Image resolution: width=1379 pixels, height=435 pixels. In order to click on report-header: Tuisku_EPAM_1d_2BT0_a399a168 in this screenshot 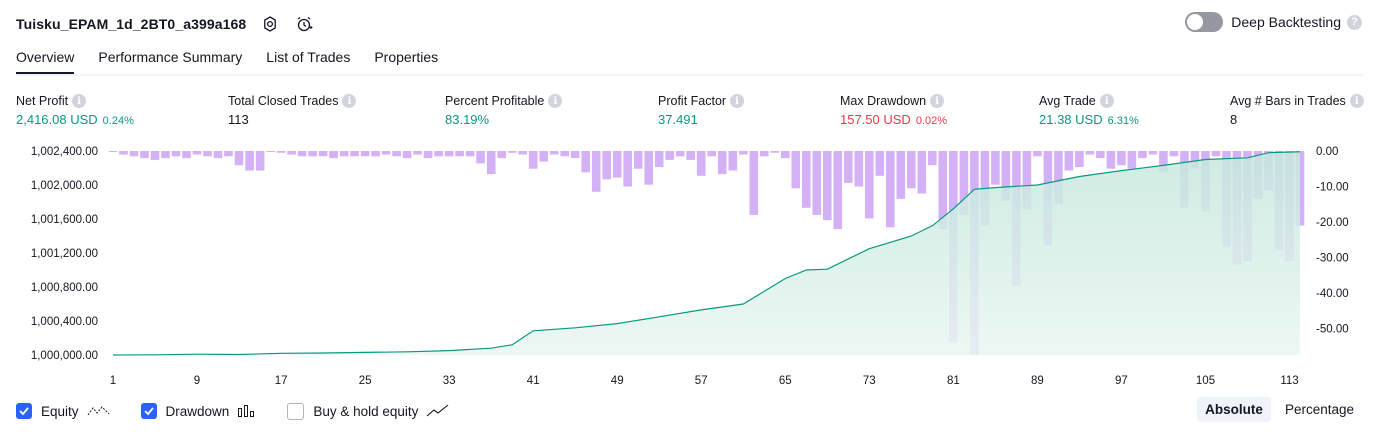, I will do `click(165, 24)`.